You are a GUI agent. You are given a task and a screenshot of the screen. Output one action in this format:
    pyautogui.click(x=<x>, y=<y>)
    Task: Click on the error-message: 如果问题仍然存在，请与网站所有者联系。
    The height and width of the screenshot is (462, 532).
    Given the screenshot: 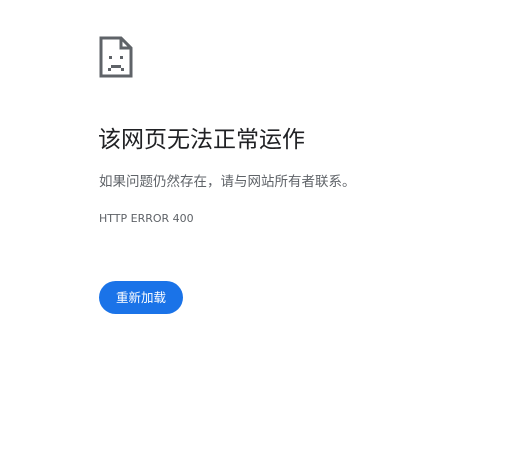 What is the action you would take?
    pyautogui.click(x=227, y=182)
    